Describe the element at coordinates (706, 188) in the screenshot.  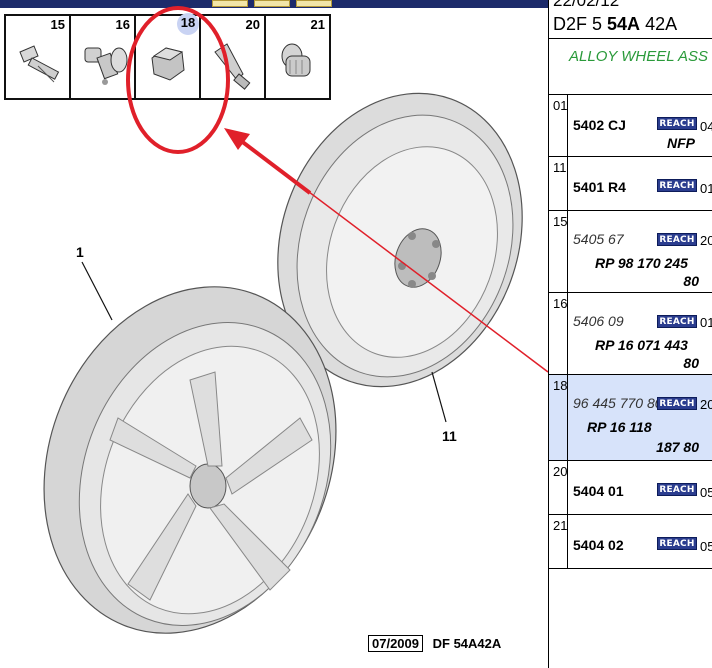
I see `part-quantity-code: 01` at that location.